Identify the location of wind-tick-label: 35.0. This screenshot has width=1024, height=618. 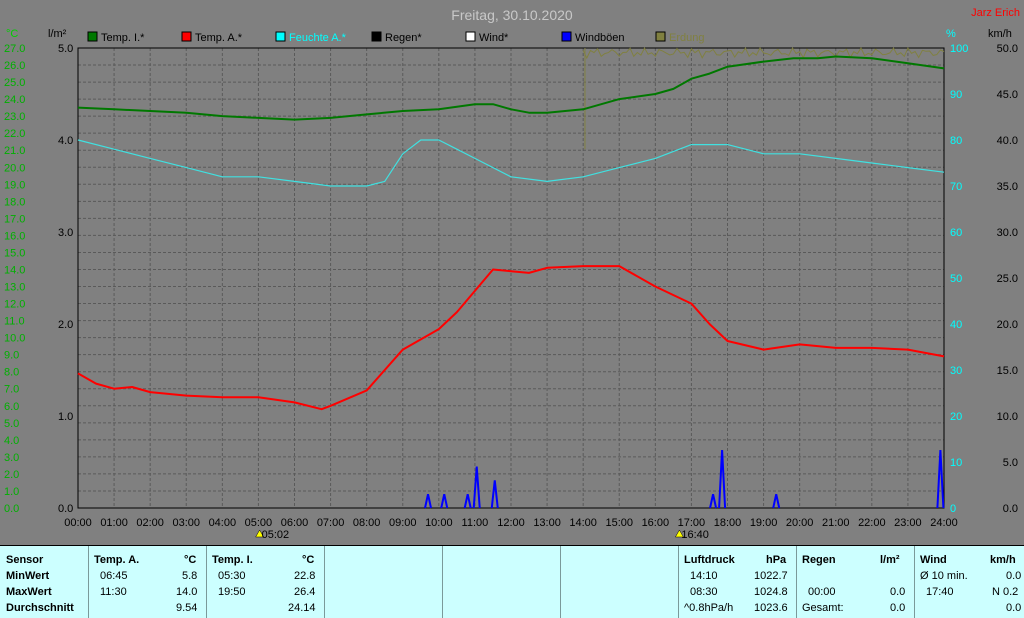
(1007, 187).